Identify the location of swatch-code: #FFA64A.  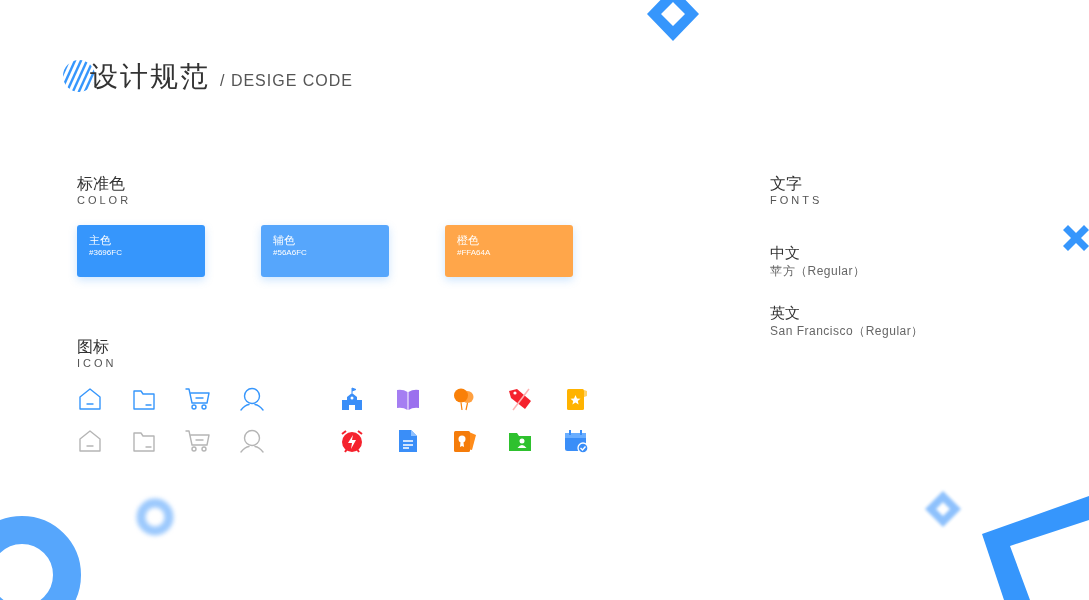
(474, 253).